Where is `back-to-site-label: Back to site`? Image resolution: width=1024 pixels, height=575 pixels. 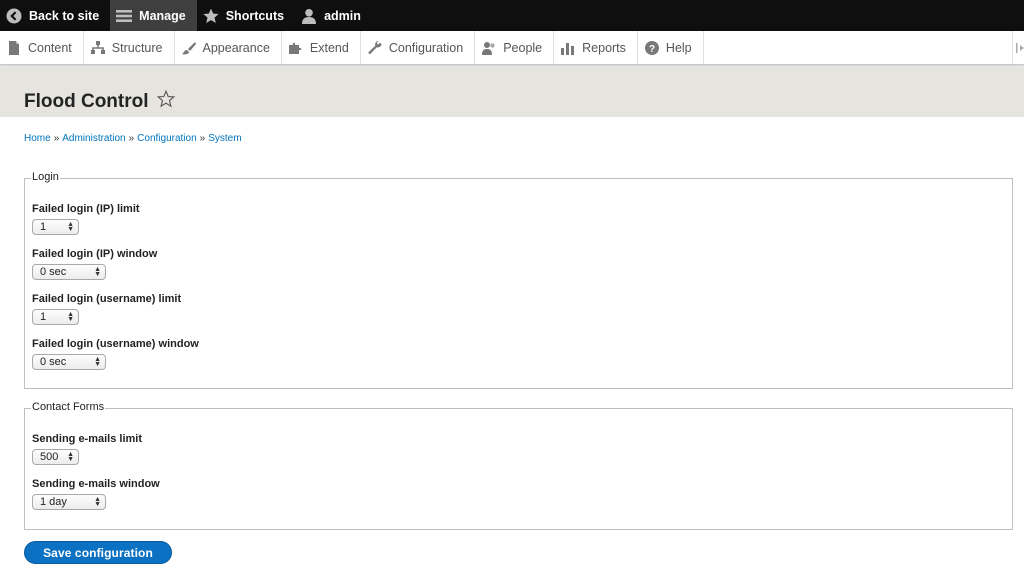 back-to-site-label: Back to site is located at coordinates (64, 15).